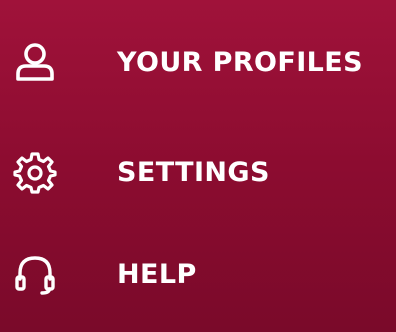 This screenshot has width=396, height=332. I want to click on gear-icon, so click(35, 172).